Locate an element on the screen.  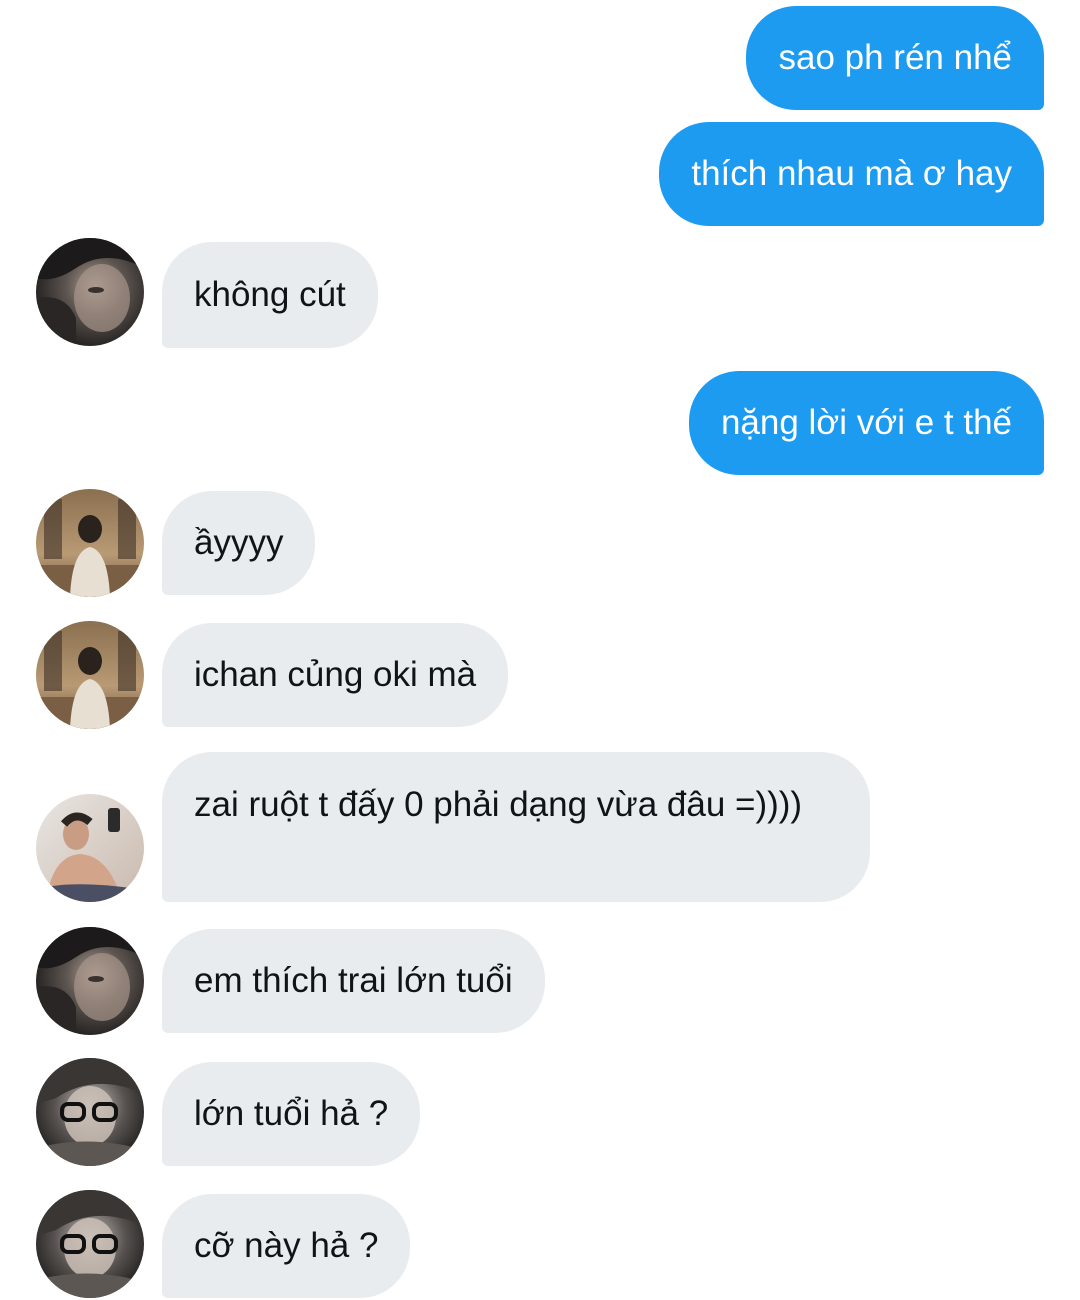
incoming-message-bubble: zai ruột t đấy 0 phải dạng vừa đâu =)))) is located at coordinates (516, 827).